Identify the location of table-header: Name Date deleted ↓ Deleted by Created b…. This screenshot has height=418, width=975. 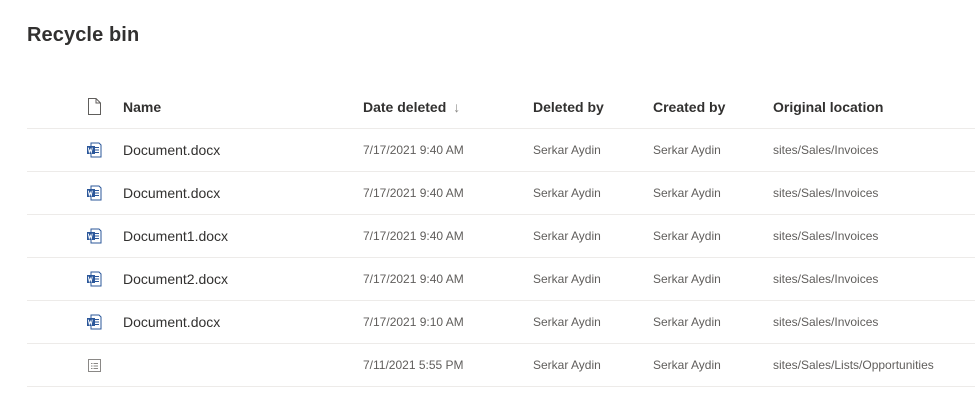
(501, 107).